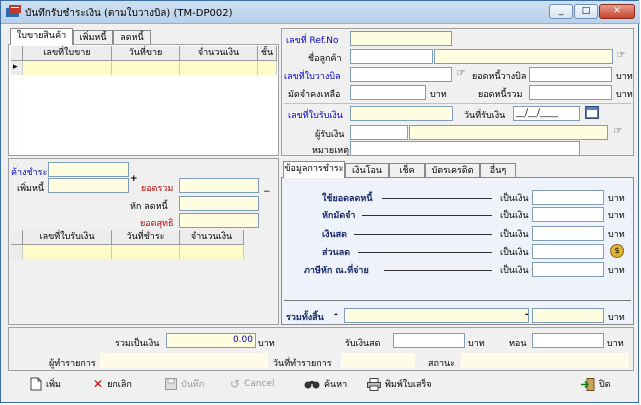 The height and width of the screenshot is (405, 641). Describe the element at coordinates (266, 344) in the screenshot. I see `sum-baht: บาท` at that location.